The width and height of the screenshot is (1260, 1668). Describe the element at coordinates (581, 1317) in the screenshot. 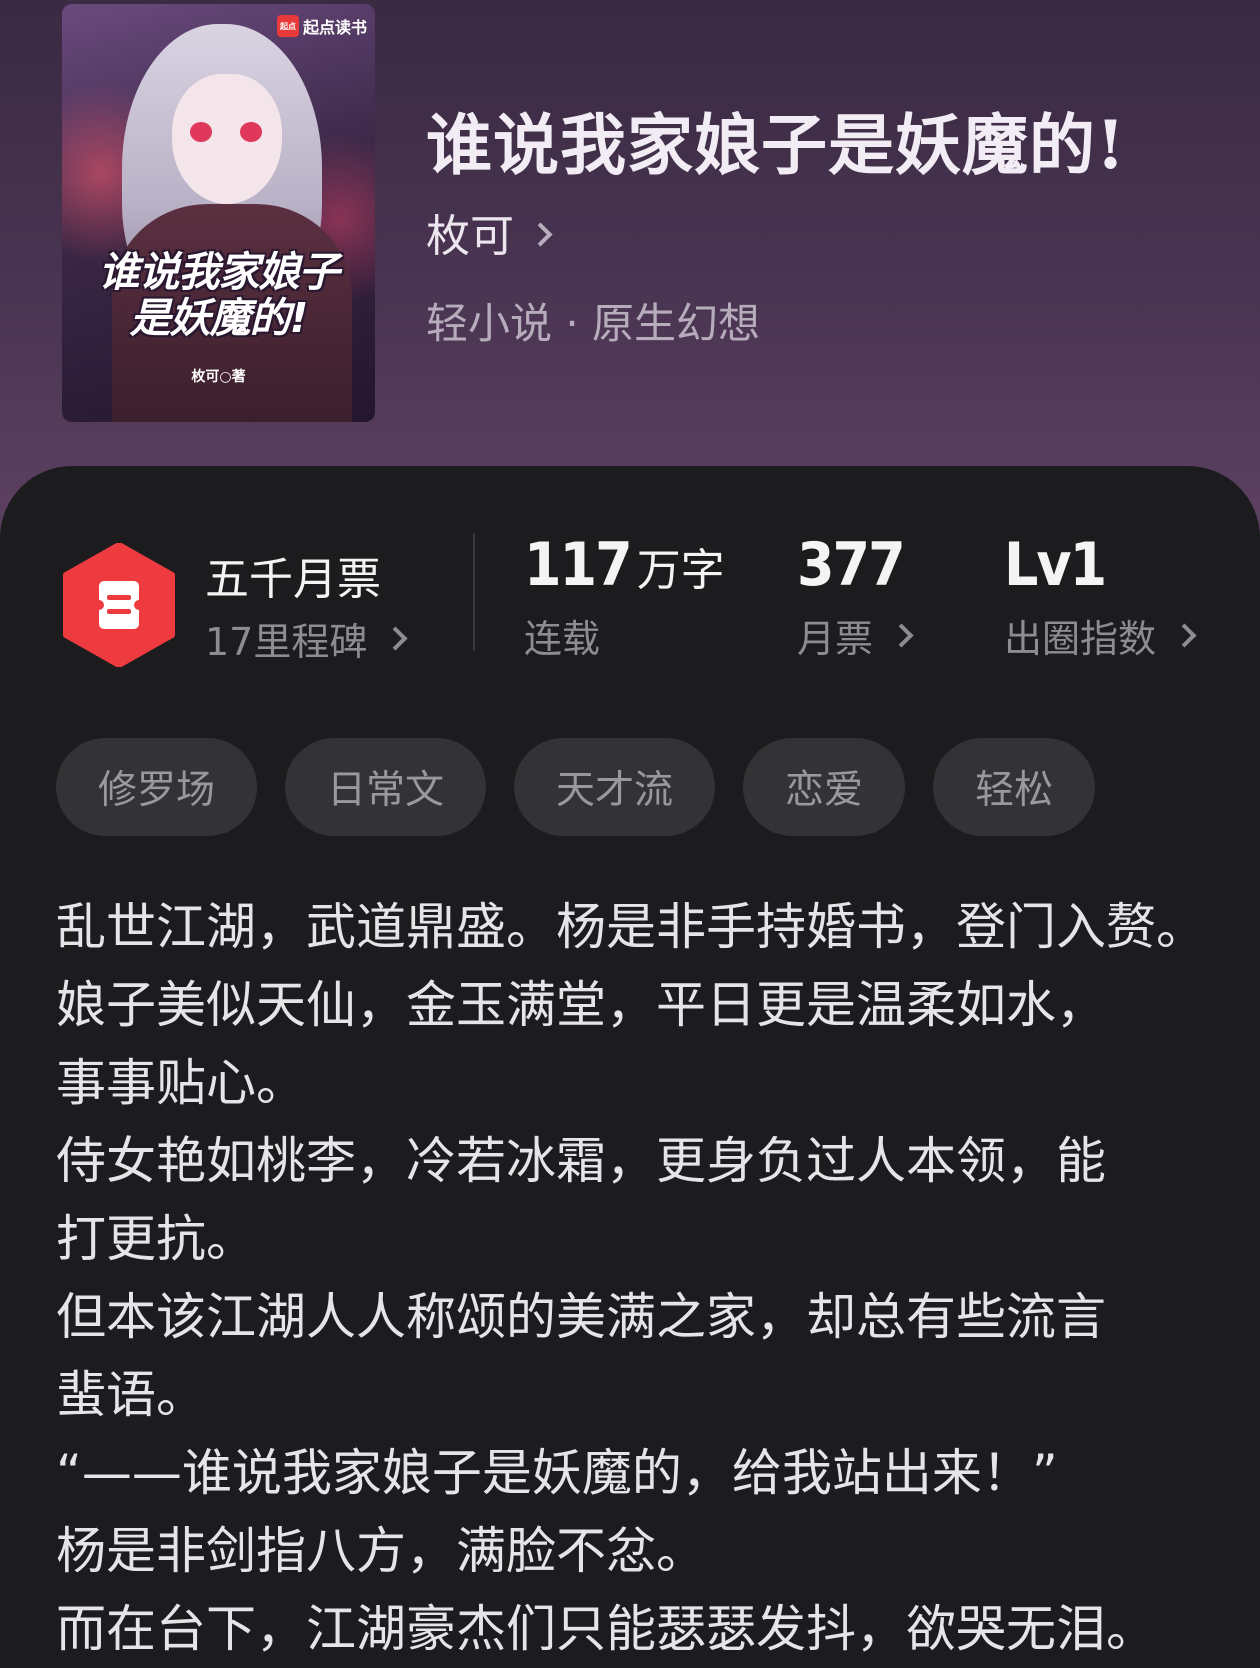

I see `synopsis-line: 但本该江湖人人称颂的美满之家，却总有些流言` at that location.